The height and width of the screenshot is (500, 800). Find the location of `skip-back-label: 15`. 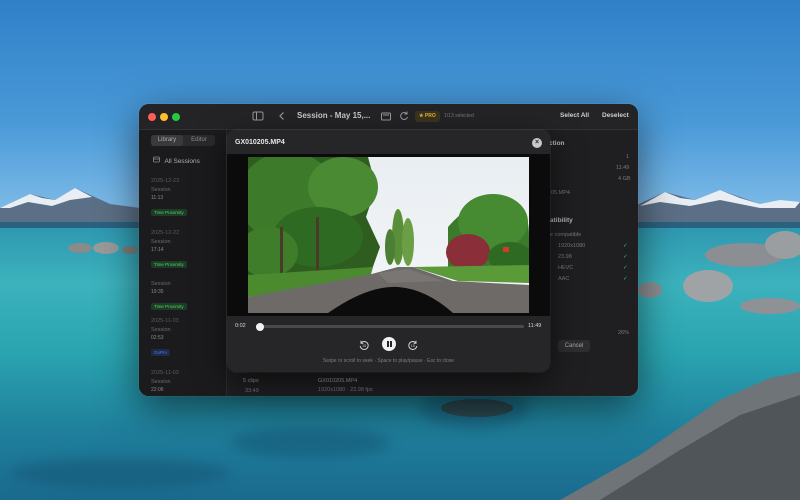

skip-back-label: 15 is located at coordinates (364, 346).